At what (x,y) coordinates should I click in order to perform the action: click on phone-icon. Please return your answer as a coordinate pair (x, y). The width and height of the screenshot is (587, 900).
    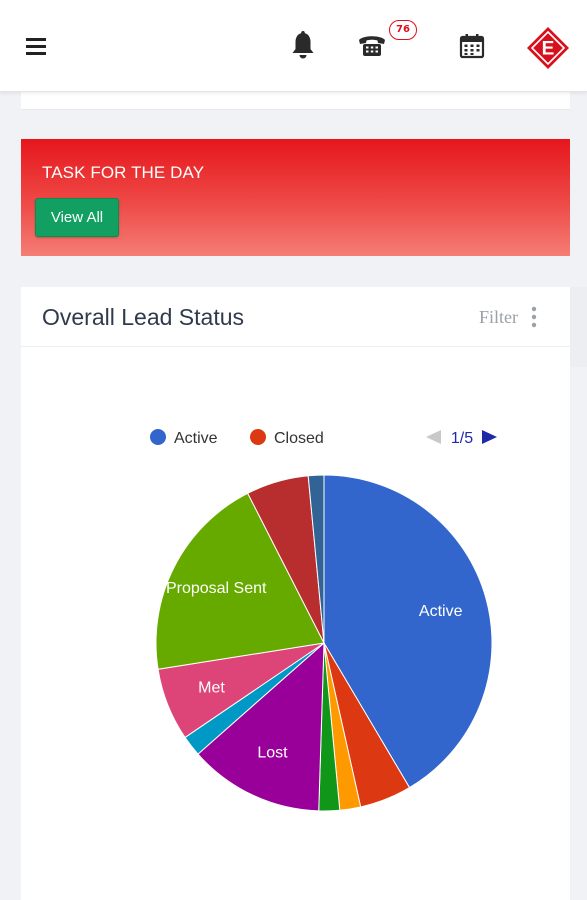
    Looking at the image, I should click on (372, 45).